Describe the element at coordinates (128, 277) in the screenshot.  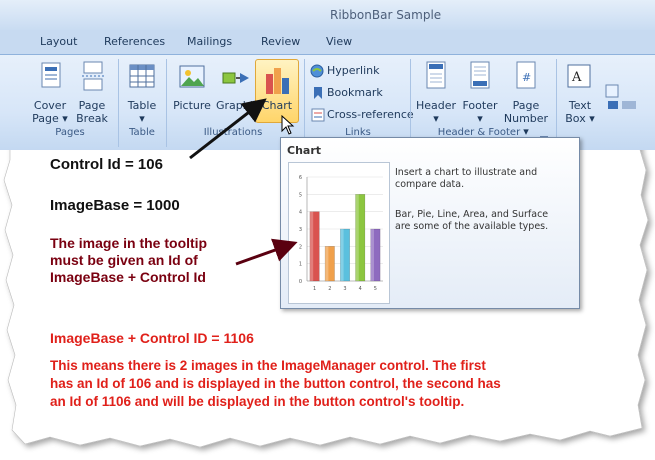
I see `tooltip-id-note-line3: ImageBase + Control Id` at that location.